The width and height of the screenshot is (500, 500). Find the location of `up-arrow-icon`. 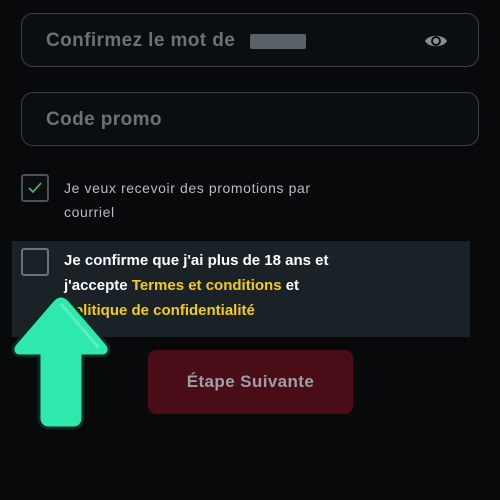

up-arrow-icon is located at coordinates (61, 361).